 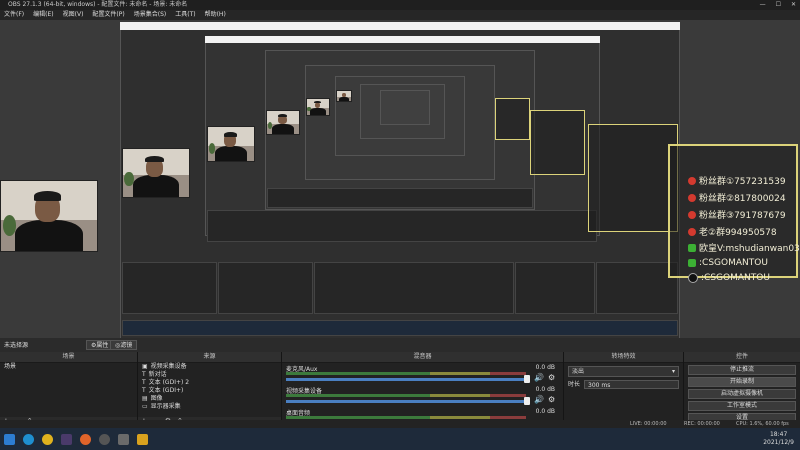 I want to click on chrome-icon, so click(x=47, y=439).